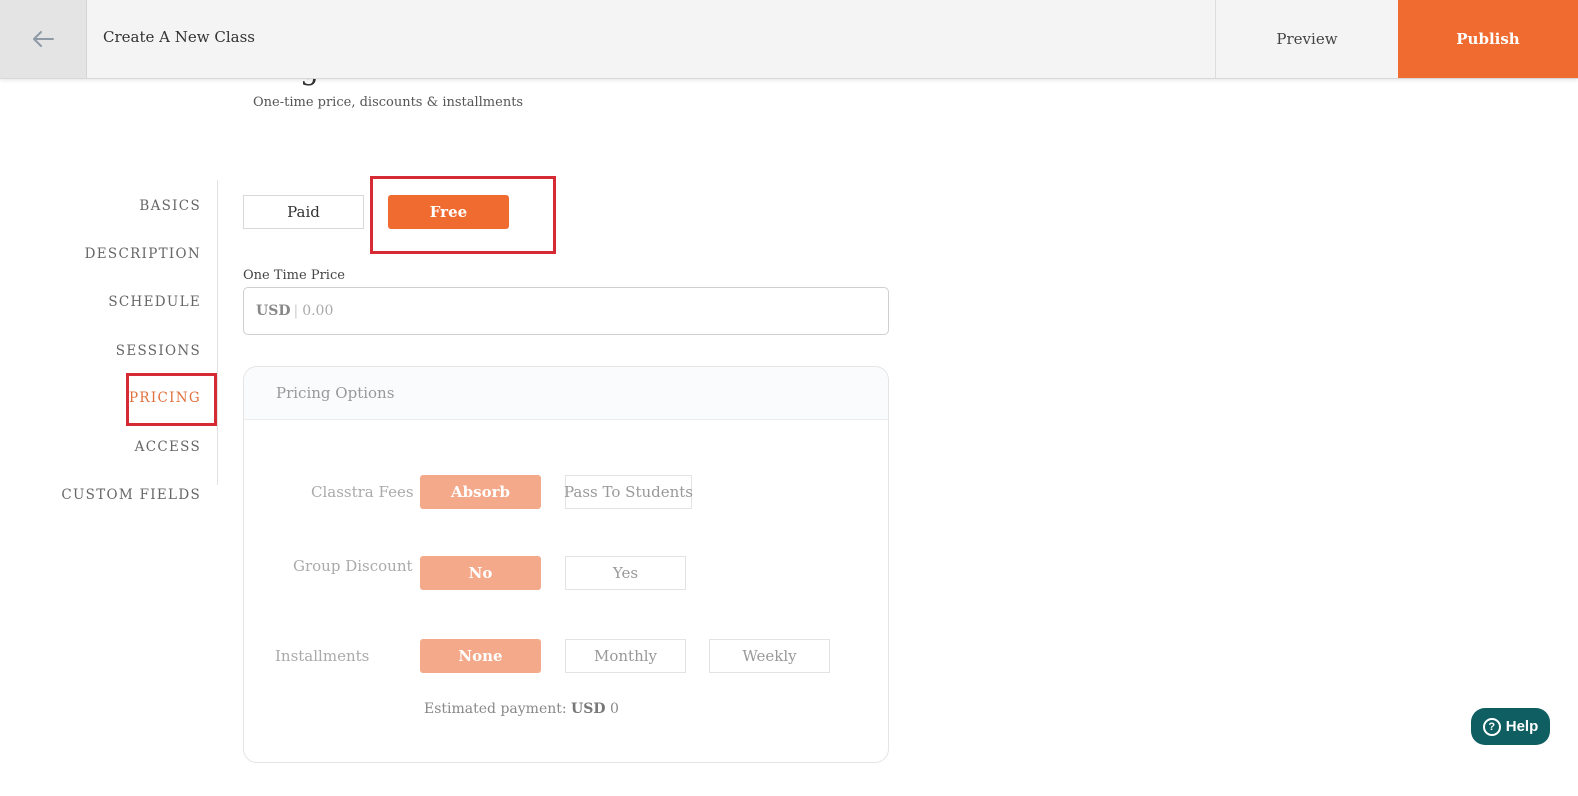 This screenshot has height=796, width=1578. What do you see at coordinates (480, 573) in the screenshot?
I see `group-discount-no-button: No` at bounding box center [480, 573].